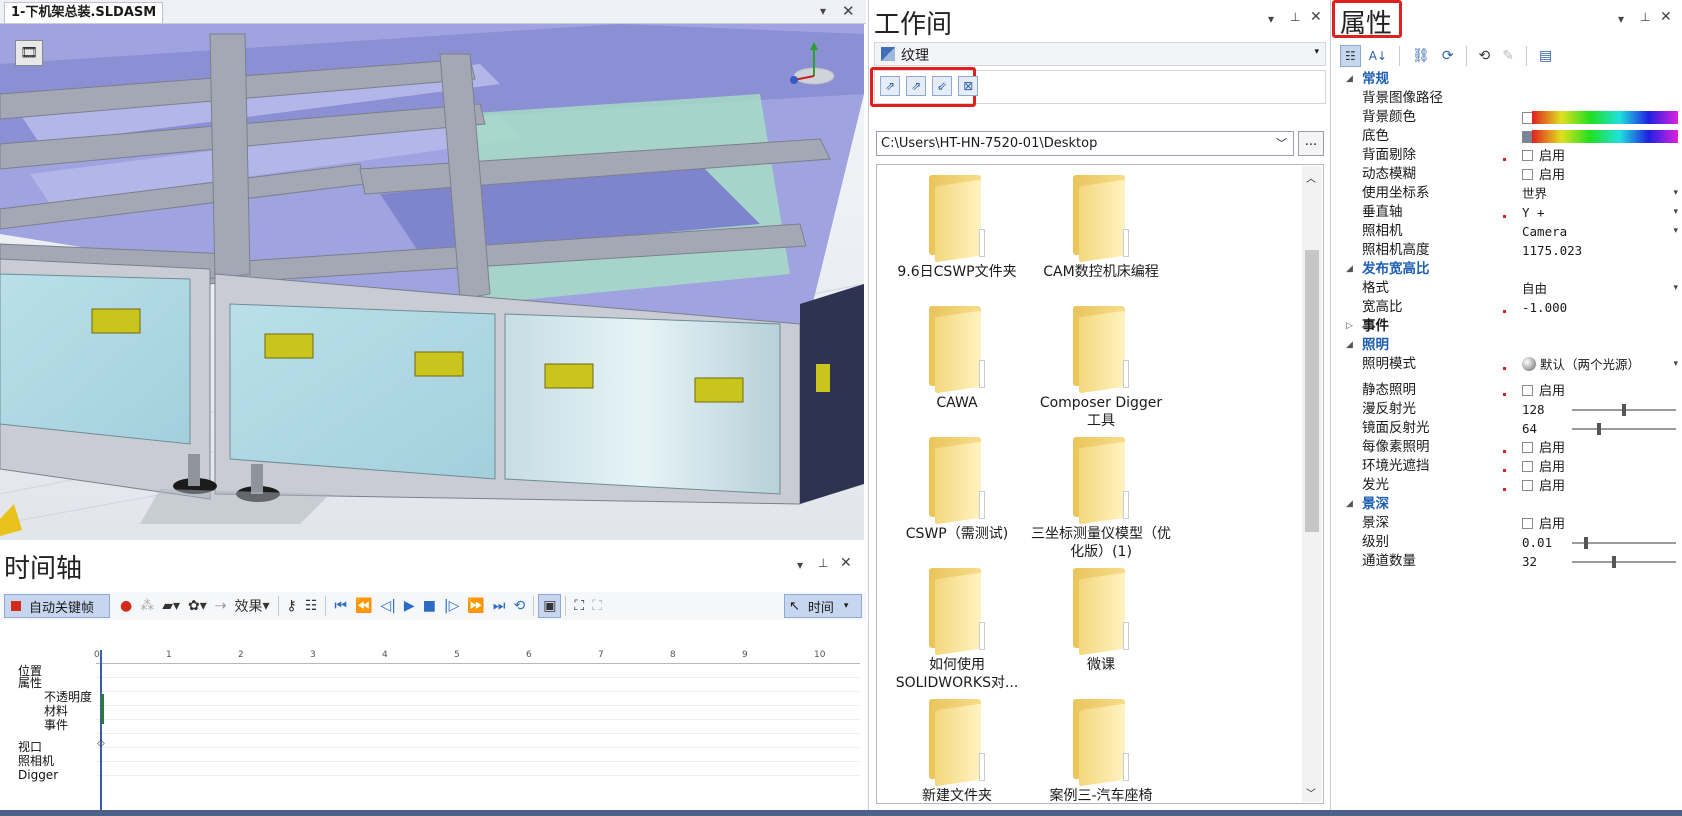 The width and height of the screenshot is (1682, 816). I want to click on view-compass-icon, so click(813, 64).